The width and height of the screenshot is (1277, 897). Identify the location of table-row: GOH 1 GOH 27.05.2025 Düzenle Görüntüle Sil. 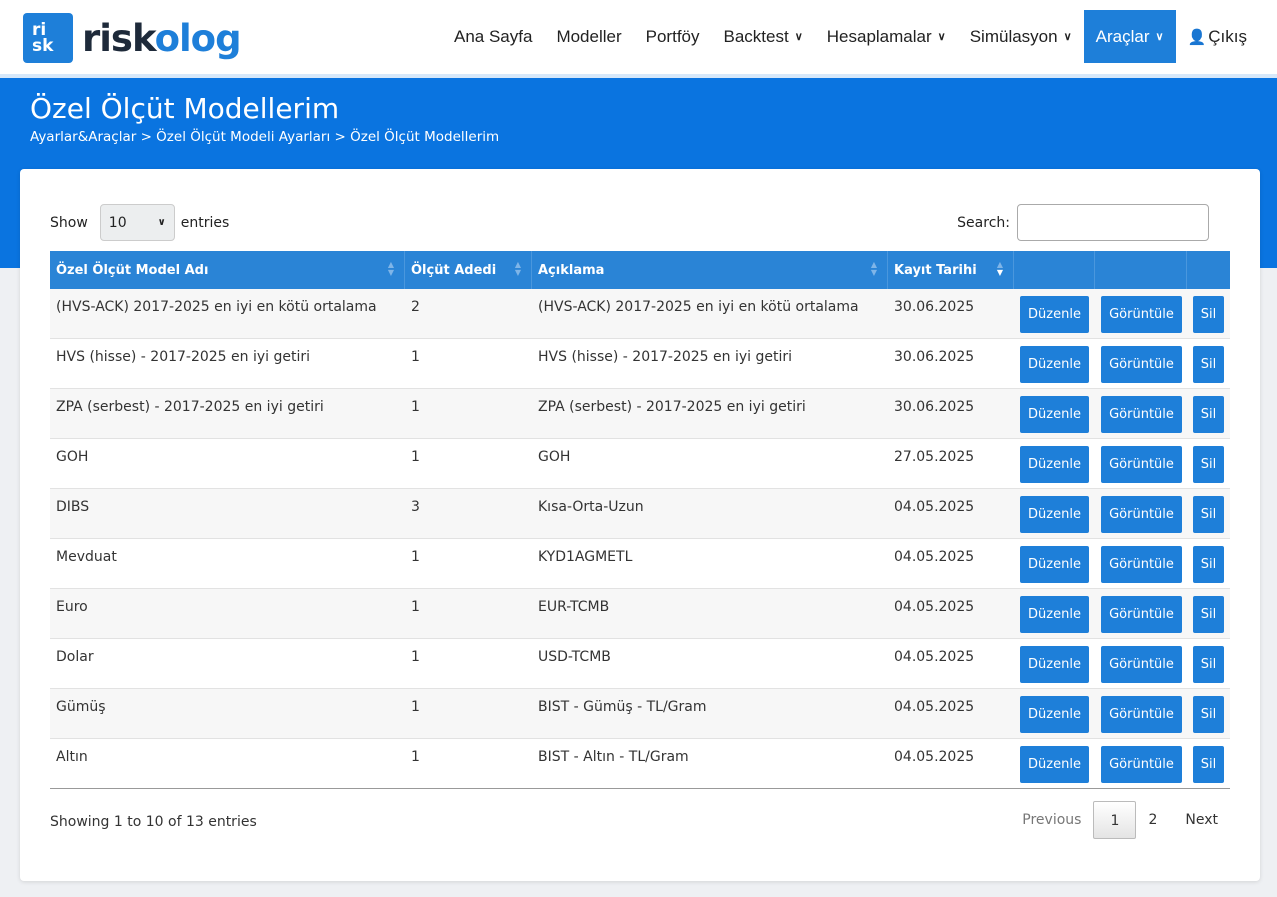
(640, 464).